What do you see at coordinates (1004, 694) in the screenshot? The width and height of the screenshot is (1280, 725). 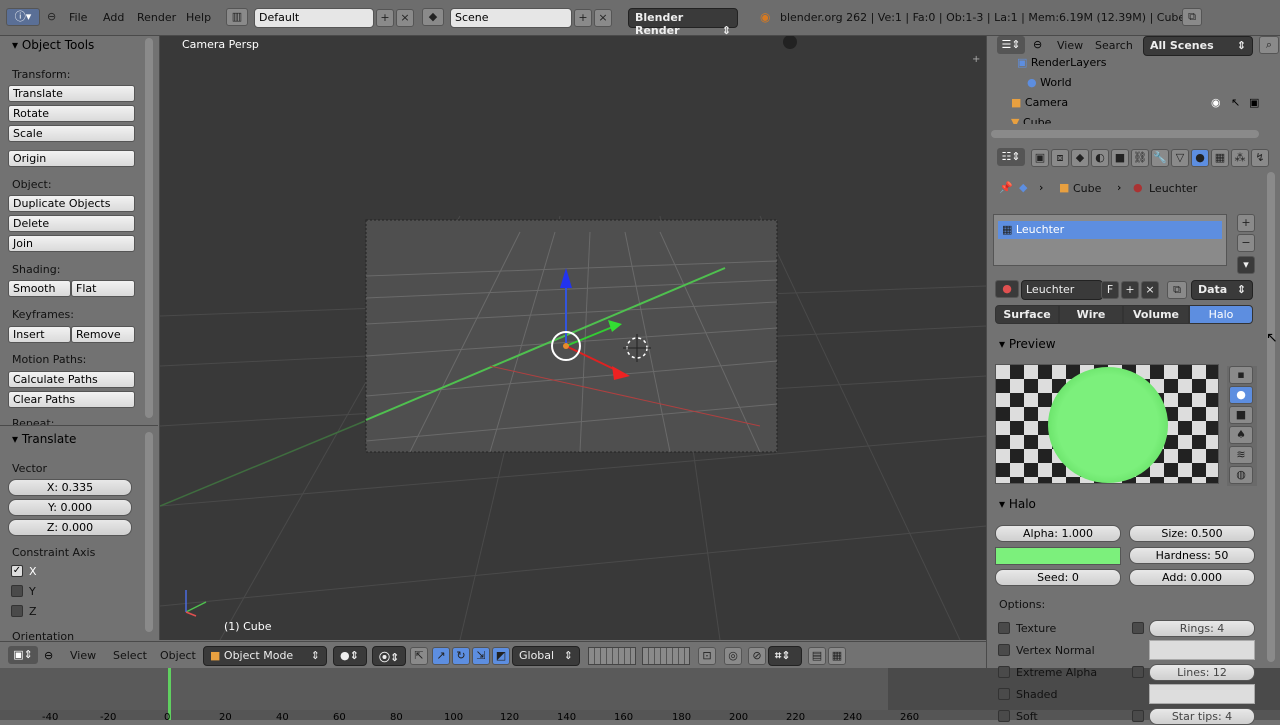 I see `shaded-checkbox` at bounding box center [1004, 694].